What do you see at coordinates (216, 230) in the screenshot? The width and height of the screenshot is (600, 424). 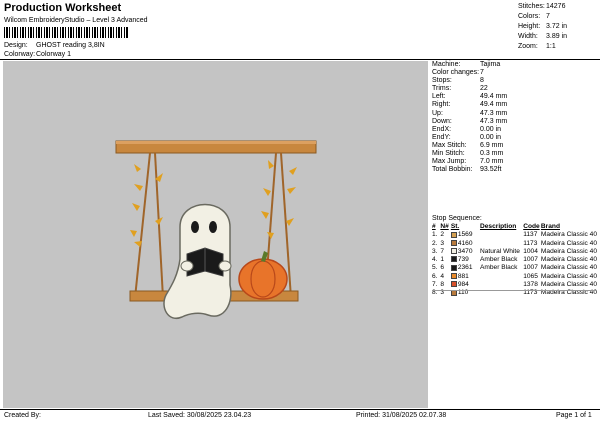 I see `ghost-embroidery-image` at bounding box center [216, 230].